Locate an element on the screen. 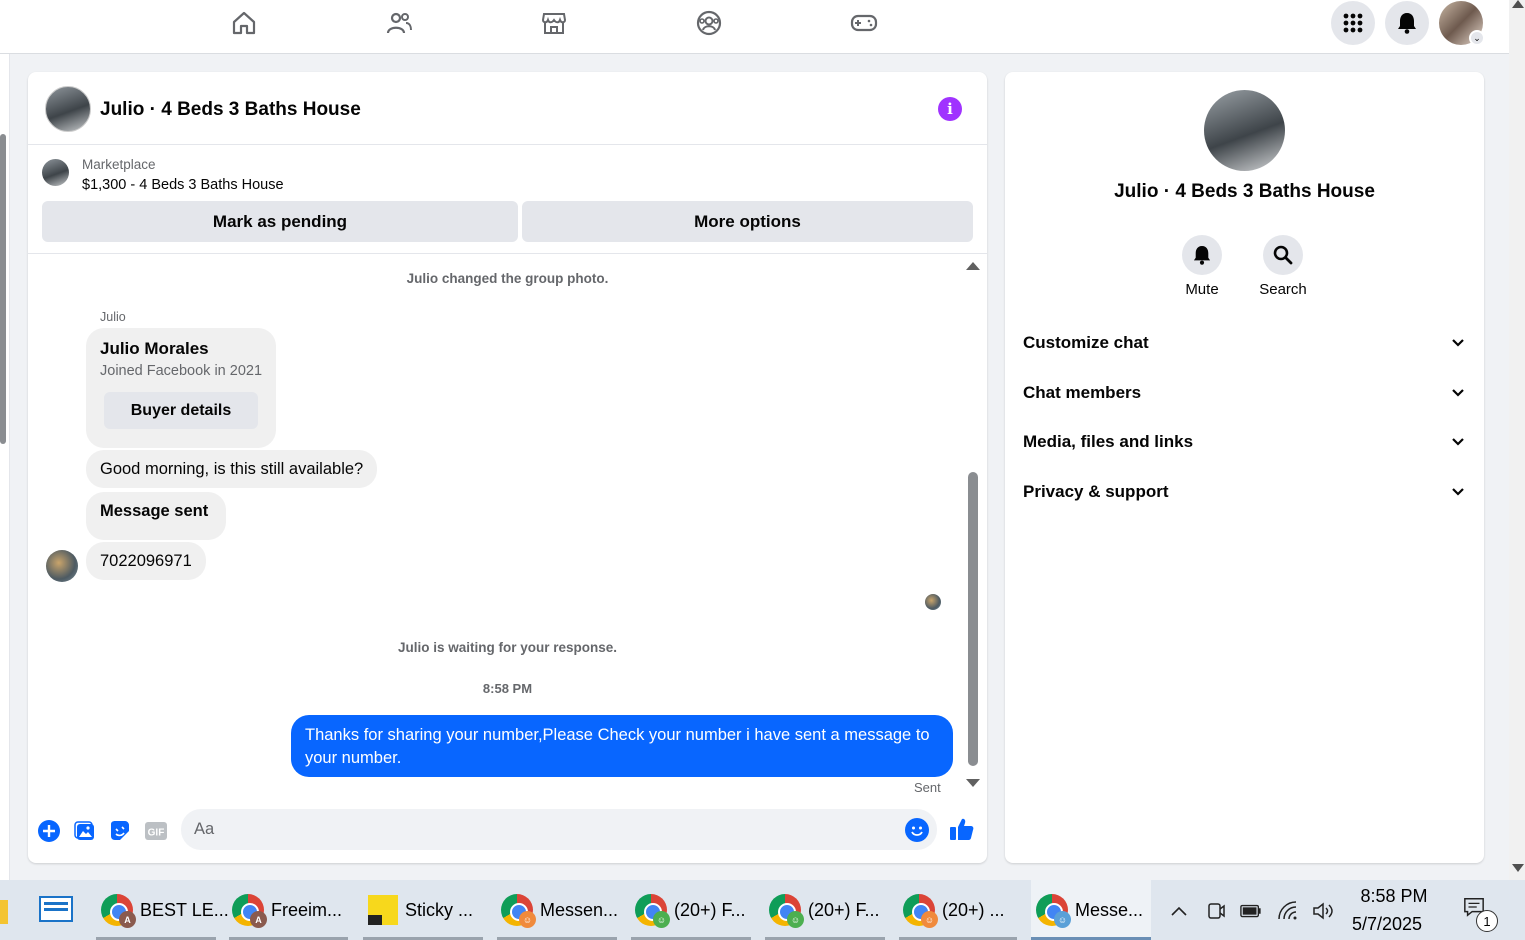 The width and height of the screenshot is (1525, 940). mark-as-pending-button: Mark as pending is located at coordinates (280, 221).